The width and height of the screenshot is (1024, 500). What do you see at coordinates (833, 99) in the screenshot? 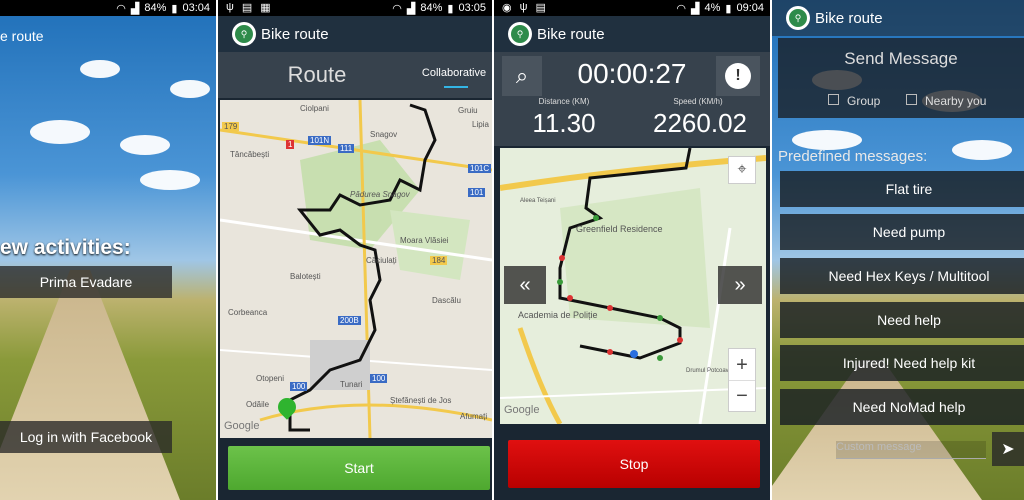
I see `group-checkbox` at bounding box center [833, 99].